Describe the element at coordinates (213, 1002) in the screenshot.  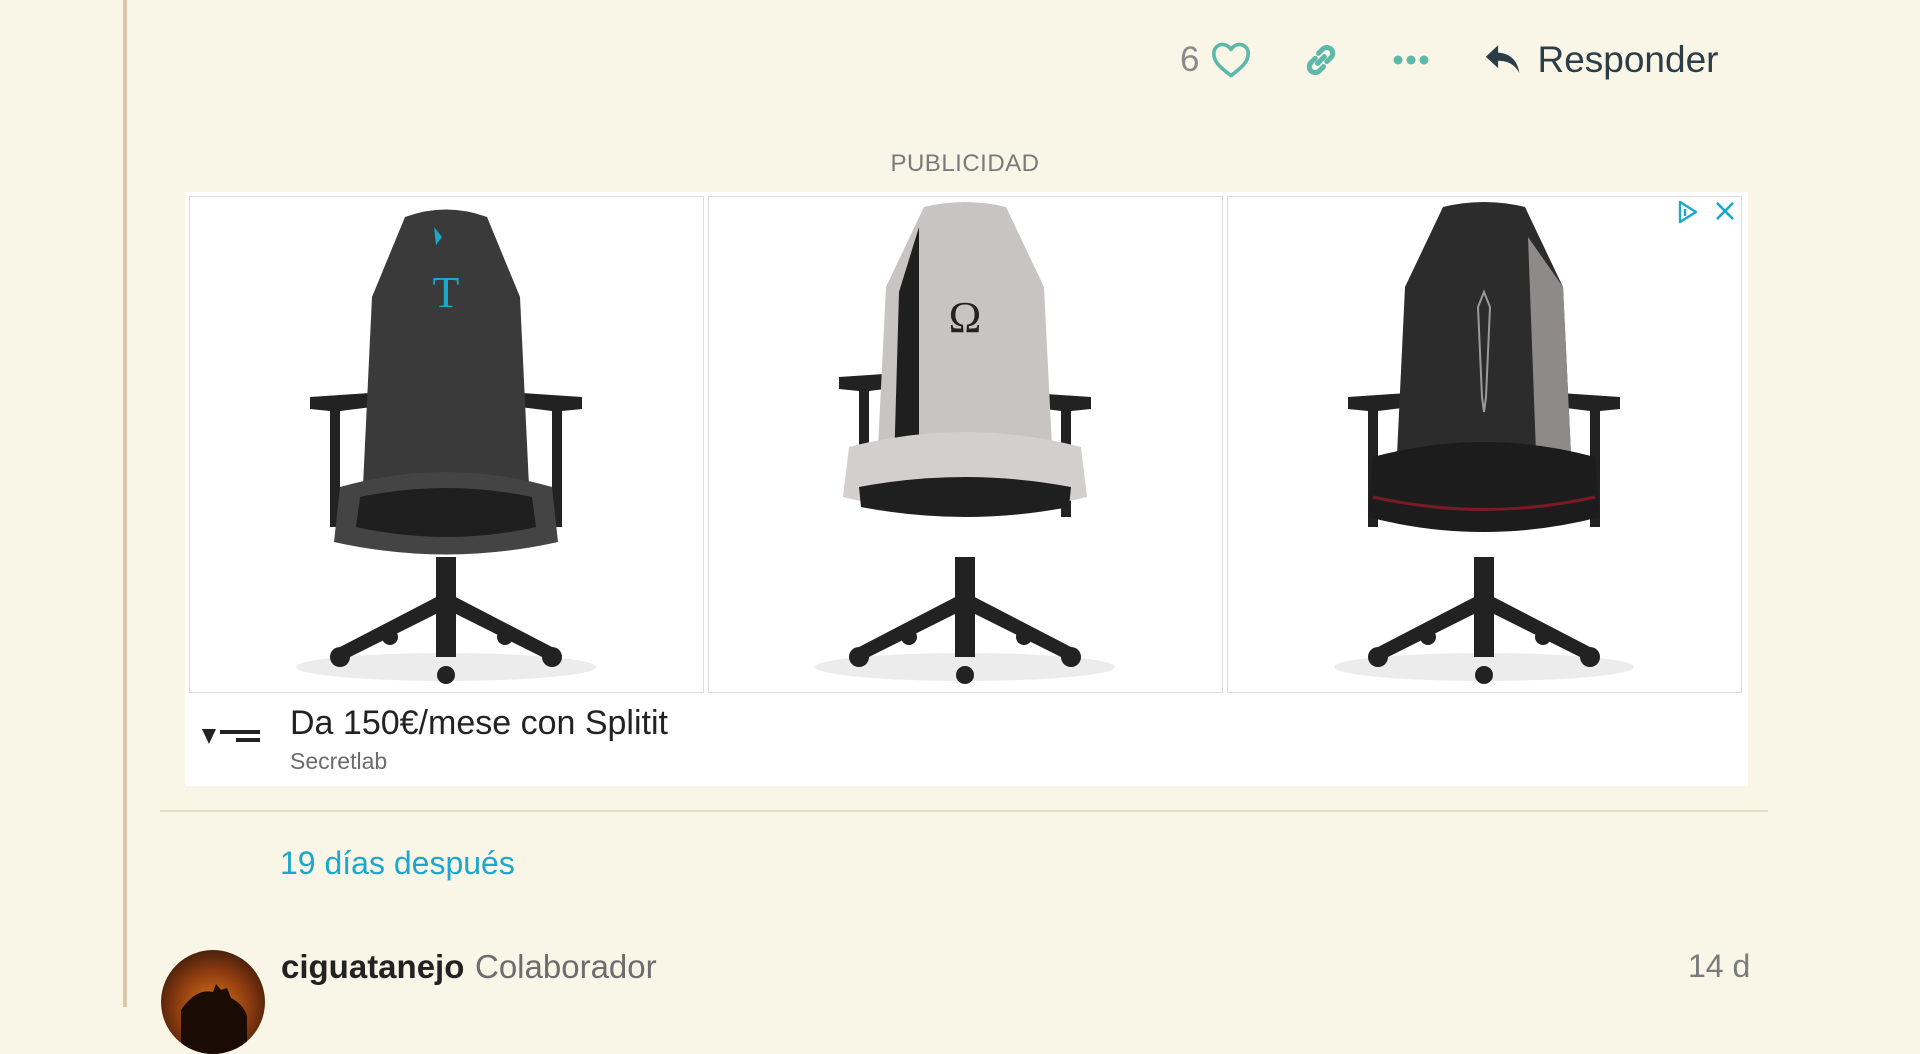
I see `avatar` at that location.